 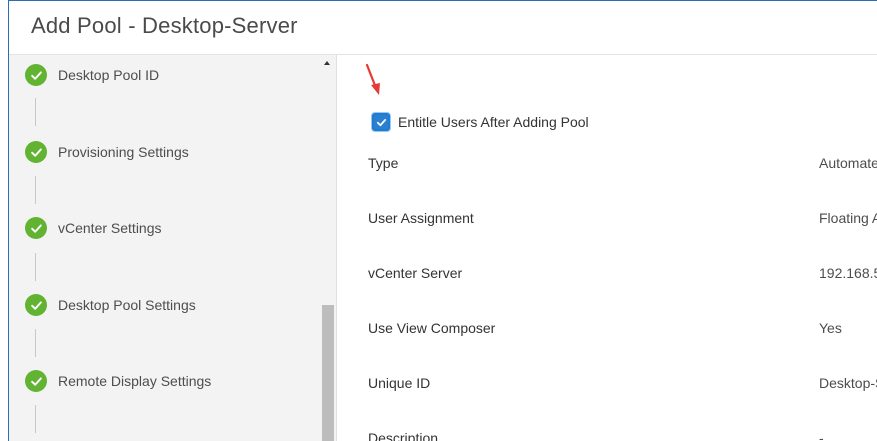 What do you see at coordinates (443, 28) in the screenshot?
I see `dialog-header: Add Pool - Desktop-Server` at bounding box center [443, 28].